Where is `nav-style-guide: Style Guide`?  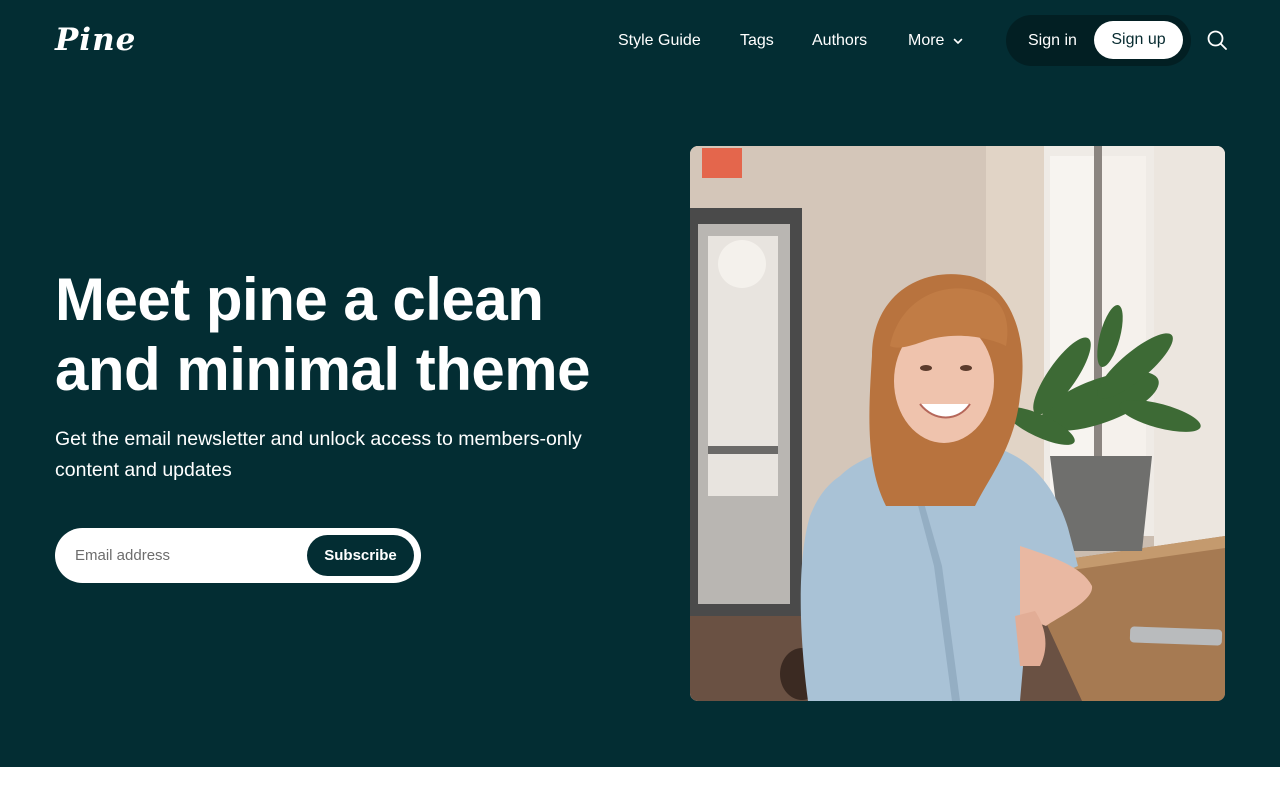 nav-style-guide: Style Guide is located at coordinates (659, 41).